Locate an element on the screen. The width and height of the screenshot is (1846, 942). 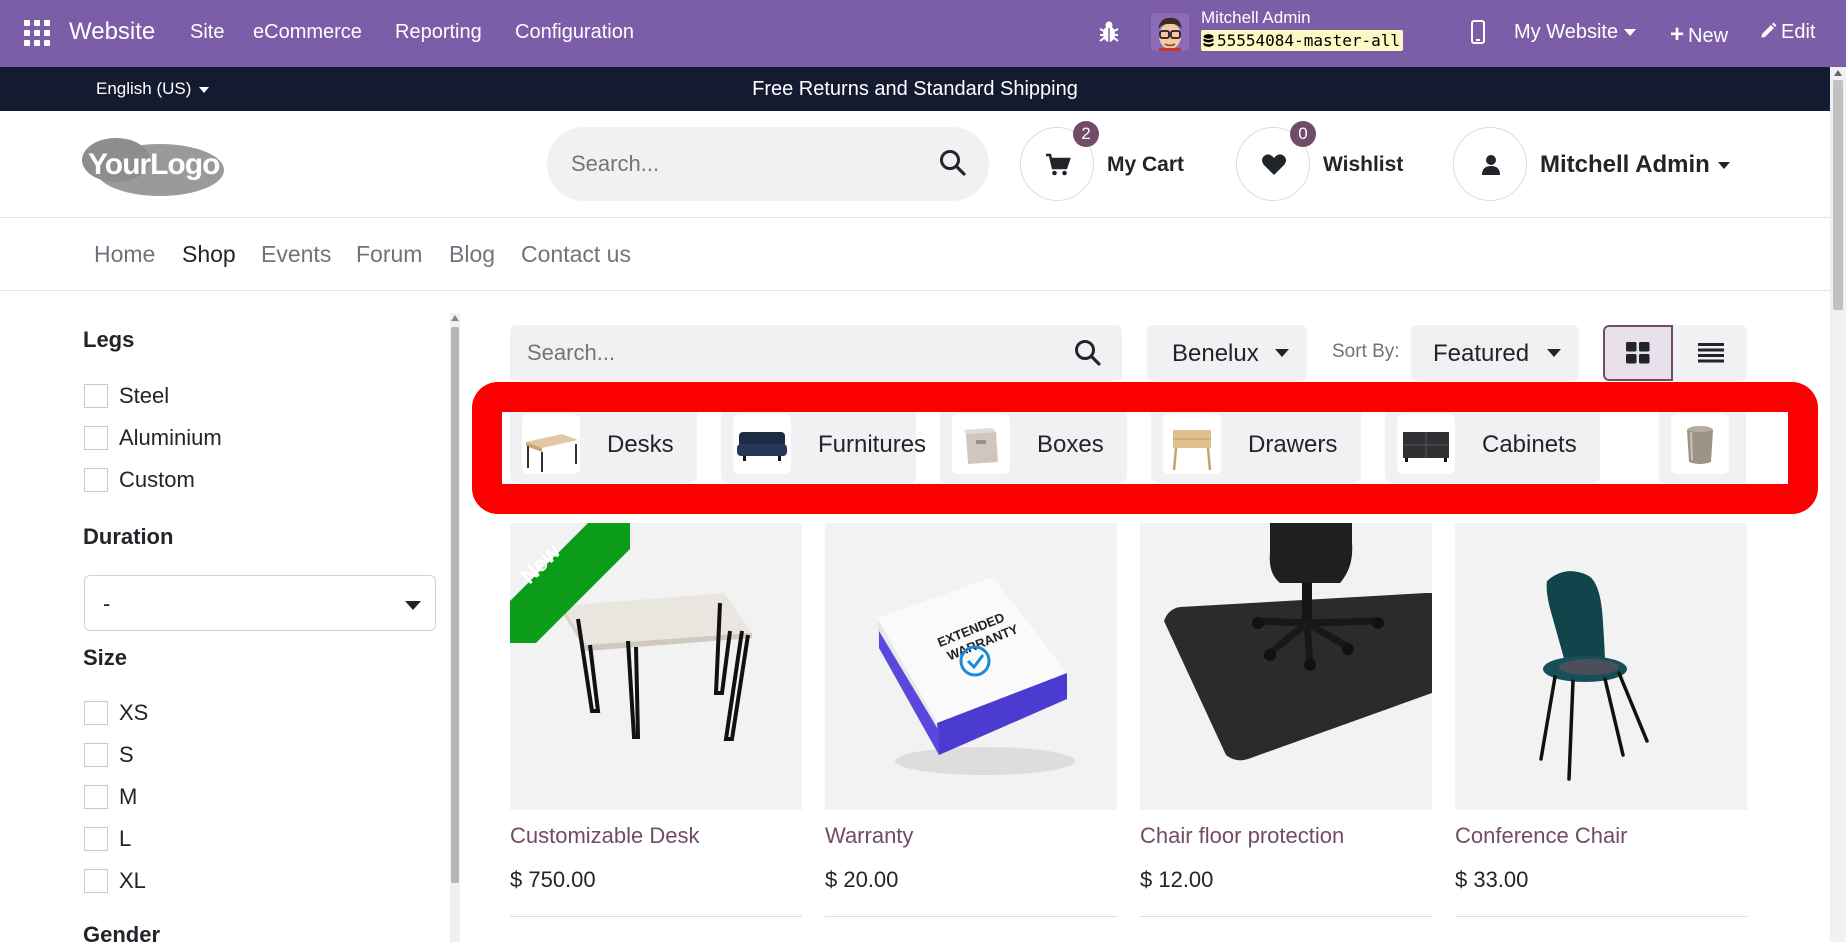
user-avatar is located at coordinates (1170, 32).